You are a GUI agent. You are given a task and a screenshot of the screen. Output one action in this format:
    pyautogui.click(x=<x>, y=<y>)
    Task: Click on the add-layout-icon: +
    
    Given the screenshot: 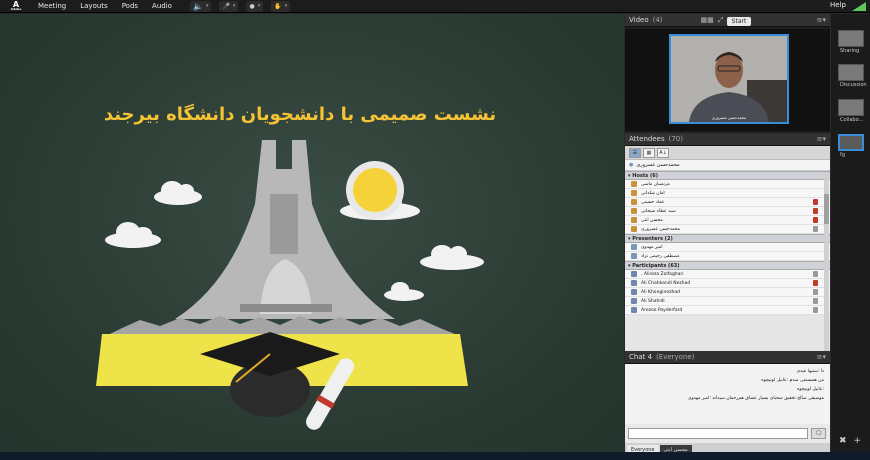 What is the action you would take?
    pyautogui.click(x=858, y=441)
    